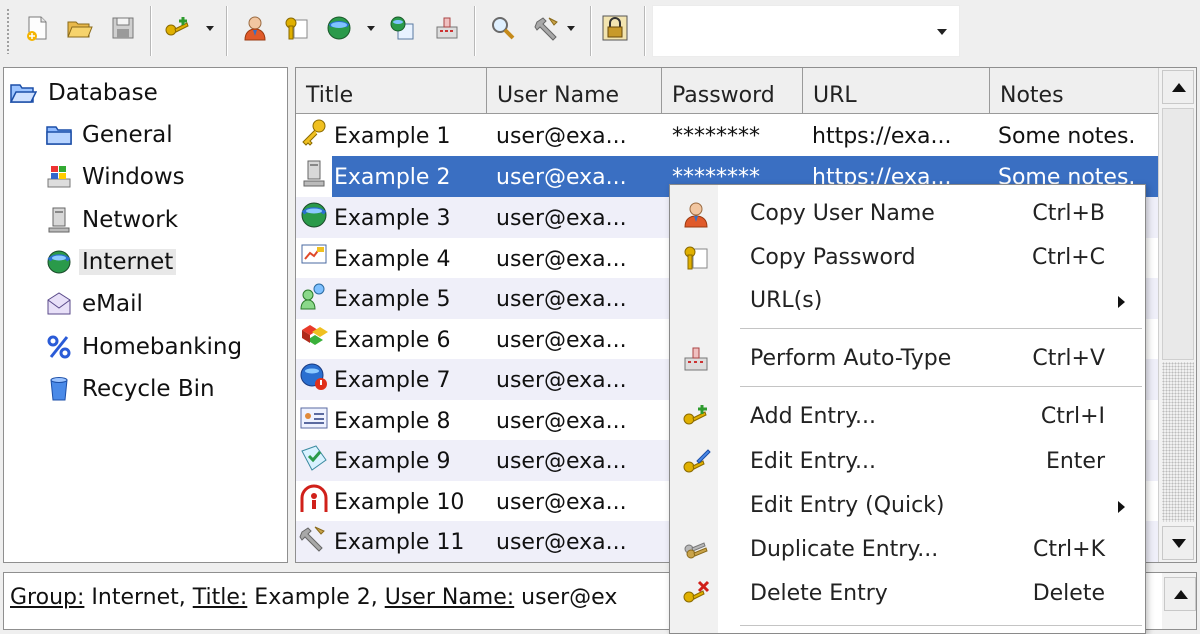 This screenshot has height=634, width=1200. I want to click on menu-item-add-entry: Add Entry... Ctrl+I, so click(908, 417).